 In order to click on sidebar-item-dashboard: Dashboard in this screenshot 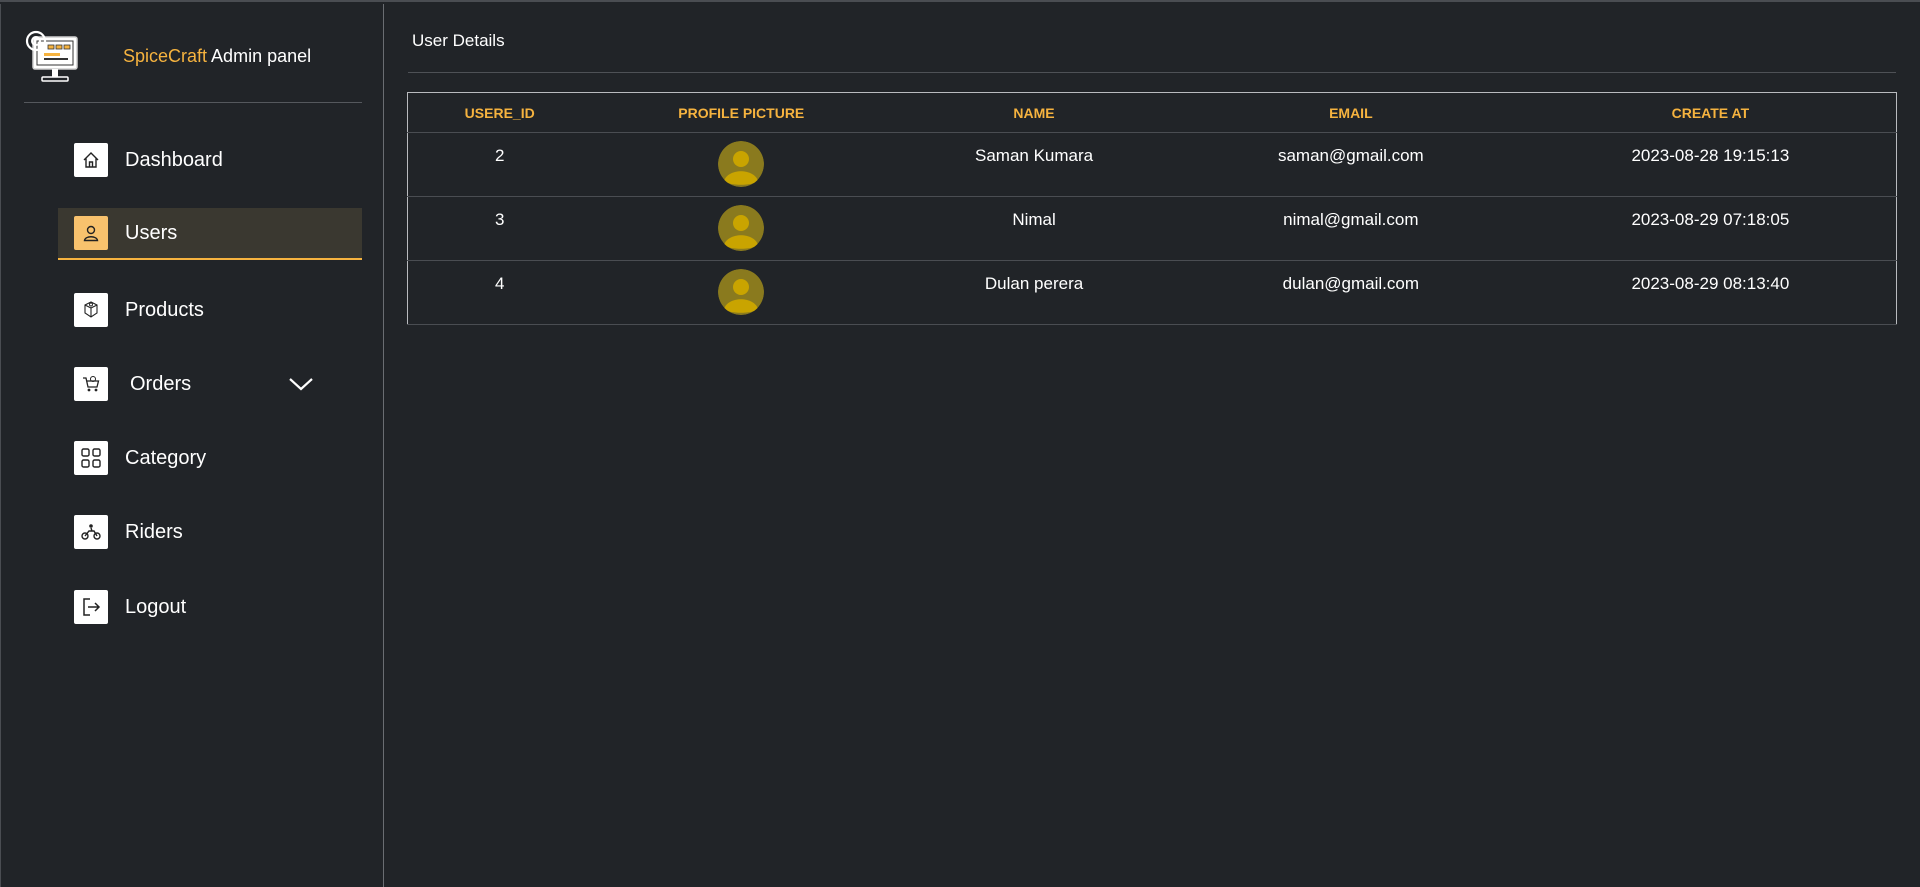, I will do `click(210, 160)`.